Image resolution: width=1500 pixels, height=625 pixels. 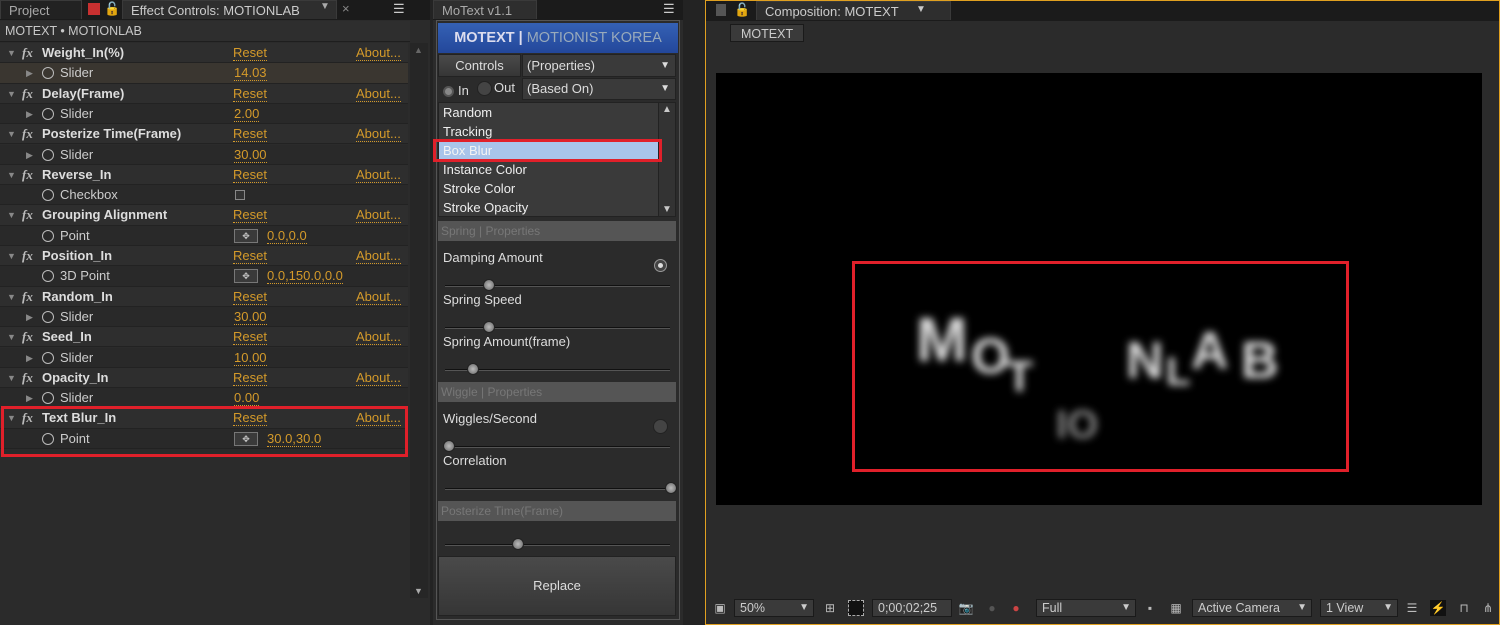 I want to click on list-item: Stroke Color, so click(x=549, y=188).